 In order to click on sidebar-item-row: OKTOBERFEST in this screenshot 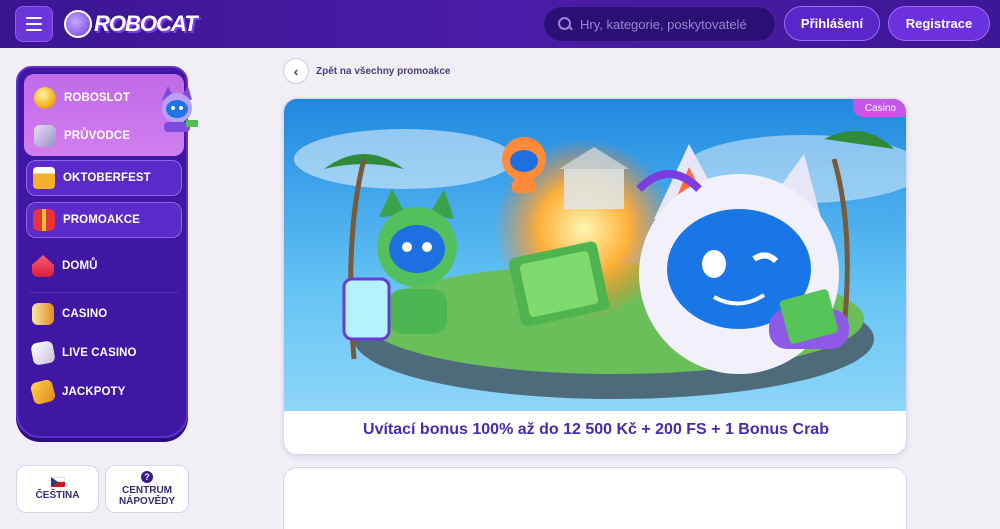, I will do `click(92, 178)`.